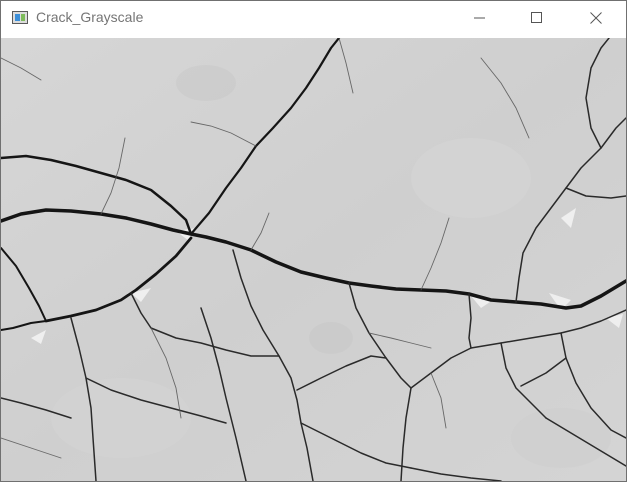  What do you see at coordinates (20, 17) in the screenshot?
I see `app-icon` at bounding box center [20, 17].